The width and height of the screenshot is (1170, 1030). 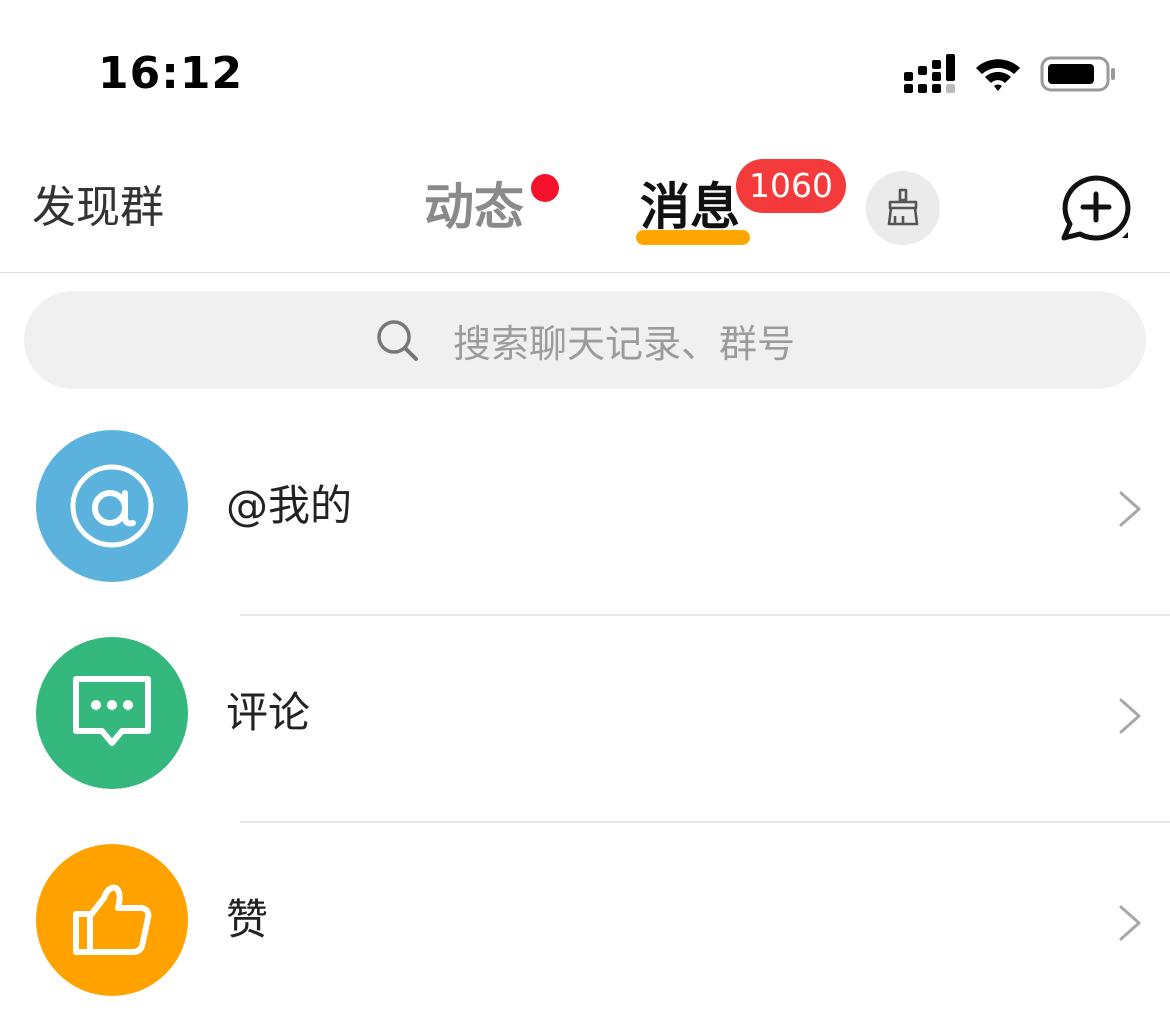 What do you see at coordinates (171, 73) in the screenshot?
I see `status-time: 16:12` at bounding box center [171, 73].